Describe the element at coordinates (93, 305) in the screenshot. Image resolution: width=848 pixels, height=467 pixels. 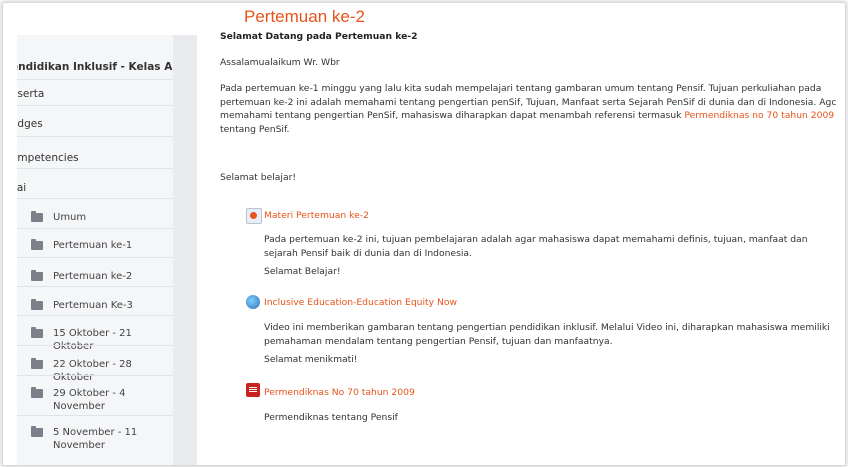
I see `sidebar-section-label: Pertemuan Ke-3` at that location.